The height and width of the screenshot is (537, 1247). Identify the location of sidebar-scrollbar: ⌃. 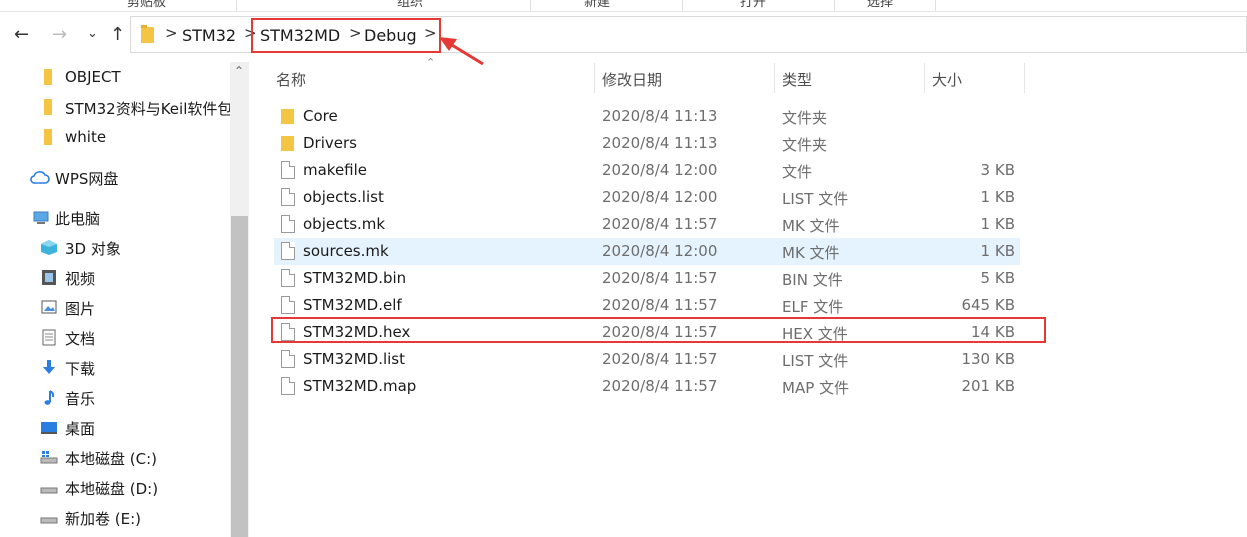
(239, 299).